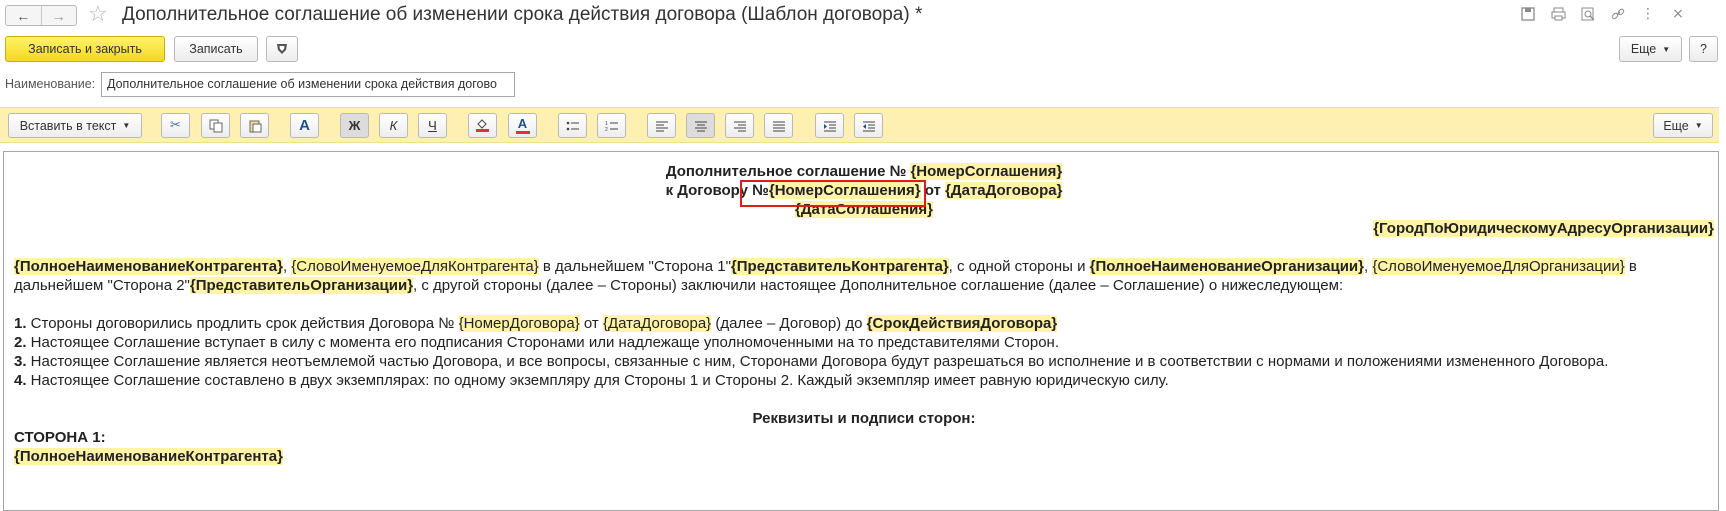 This screenshot has height=511, width=1726. Describe the element at coordinates (1498, 266) in the screenshot. I see `field-organization-word: {СловоИменуемоеДляОрганизации}` at that location.